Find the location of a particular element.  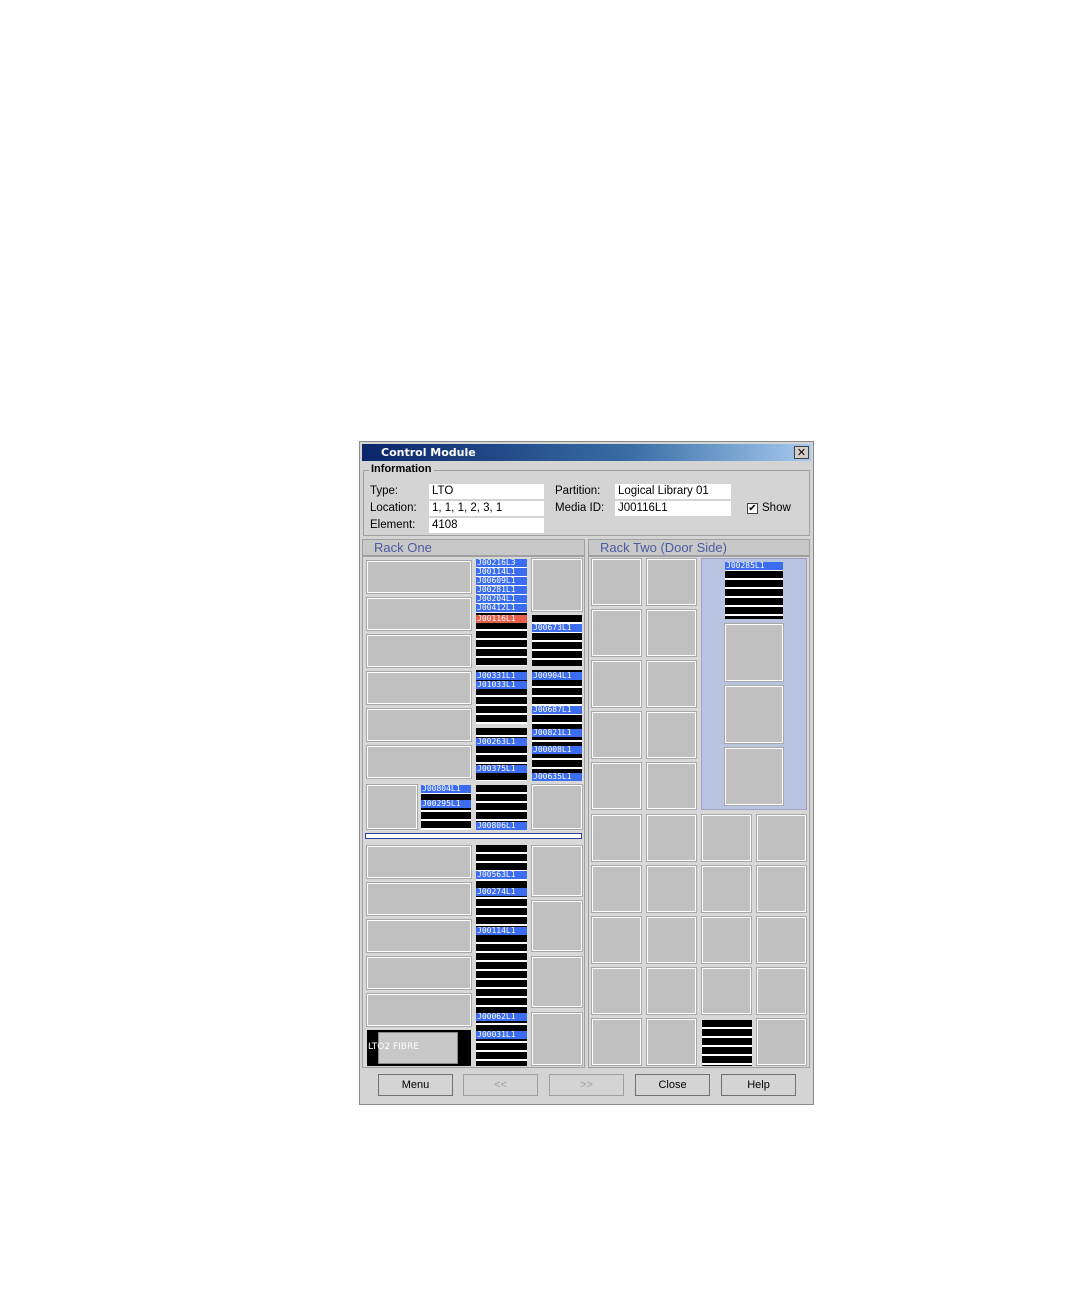

tape-drive: LTO2 FIBRE is located at coordinates (419, 1048).